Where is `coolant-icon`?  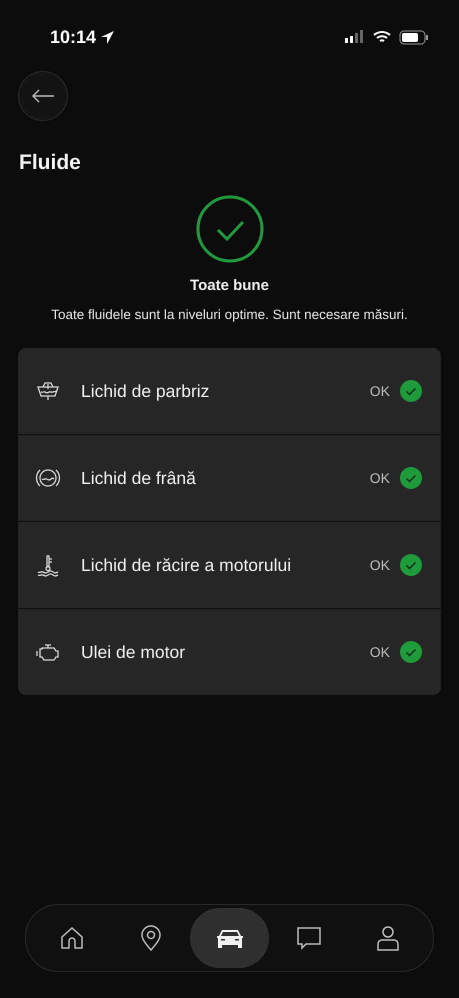 coolant-icon is located at coordinates (48, 565).